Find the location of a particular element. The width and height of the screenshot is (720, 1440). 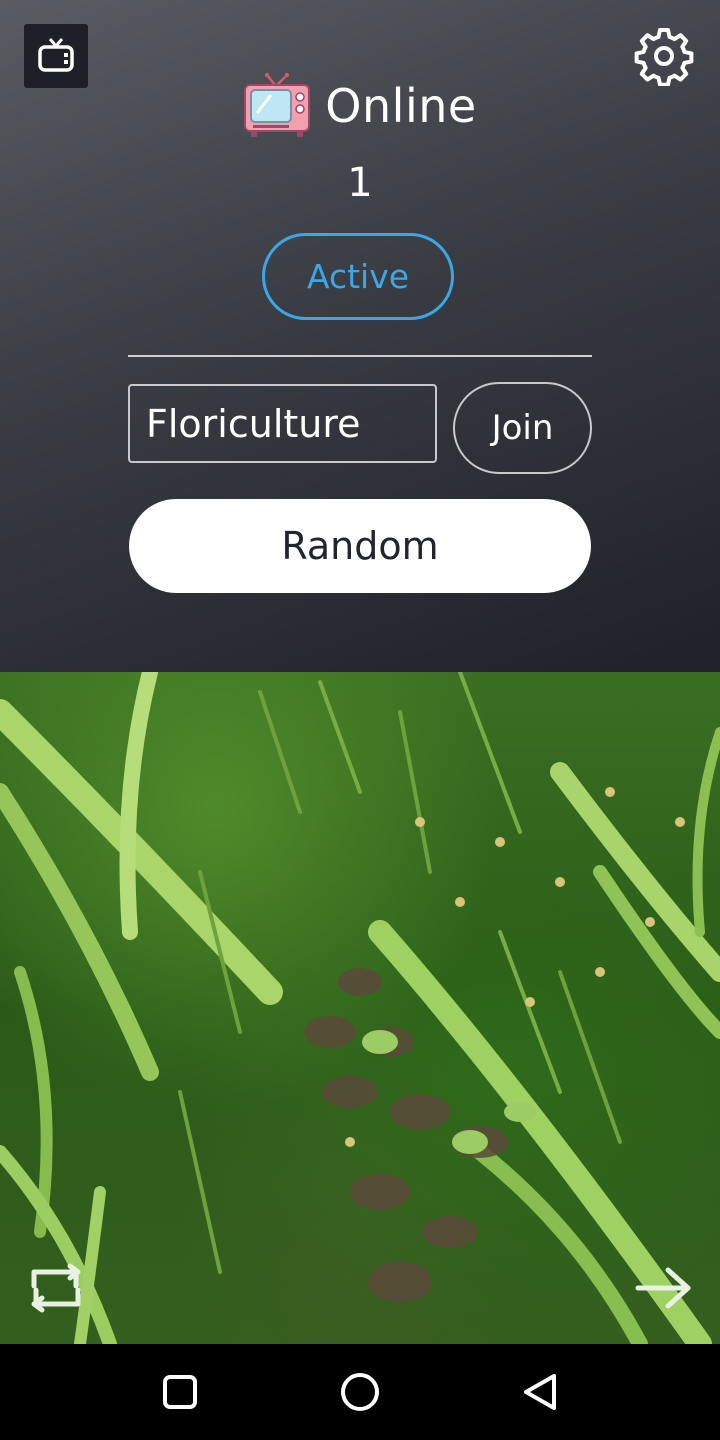

title-row: Online is located at coordinates (360, 106).